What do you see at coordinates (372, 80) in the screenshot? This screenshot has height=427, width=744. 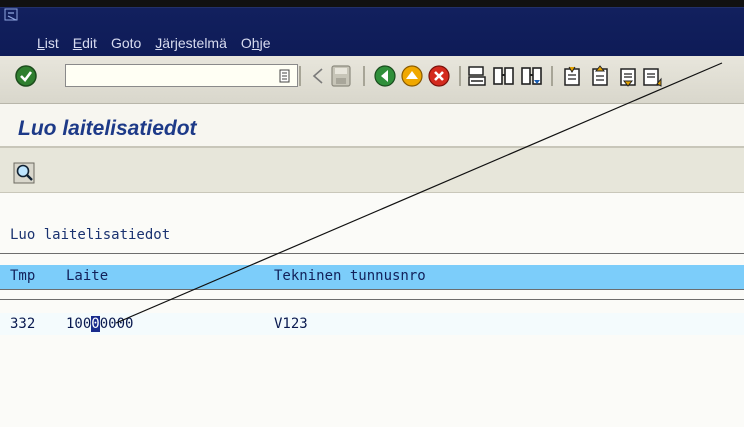 I see `standard-toolbar` at bounding box center [372, 80].